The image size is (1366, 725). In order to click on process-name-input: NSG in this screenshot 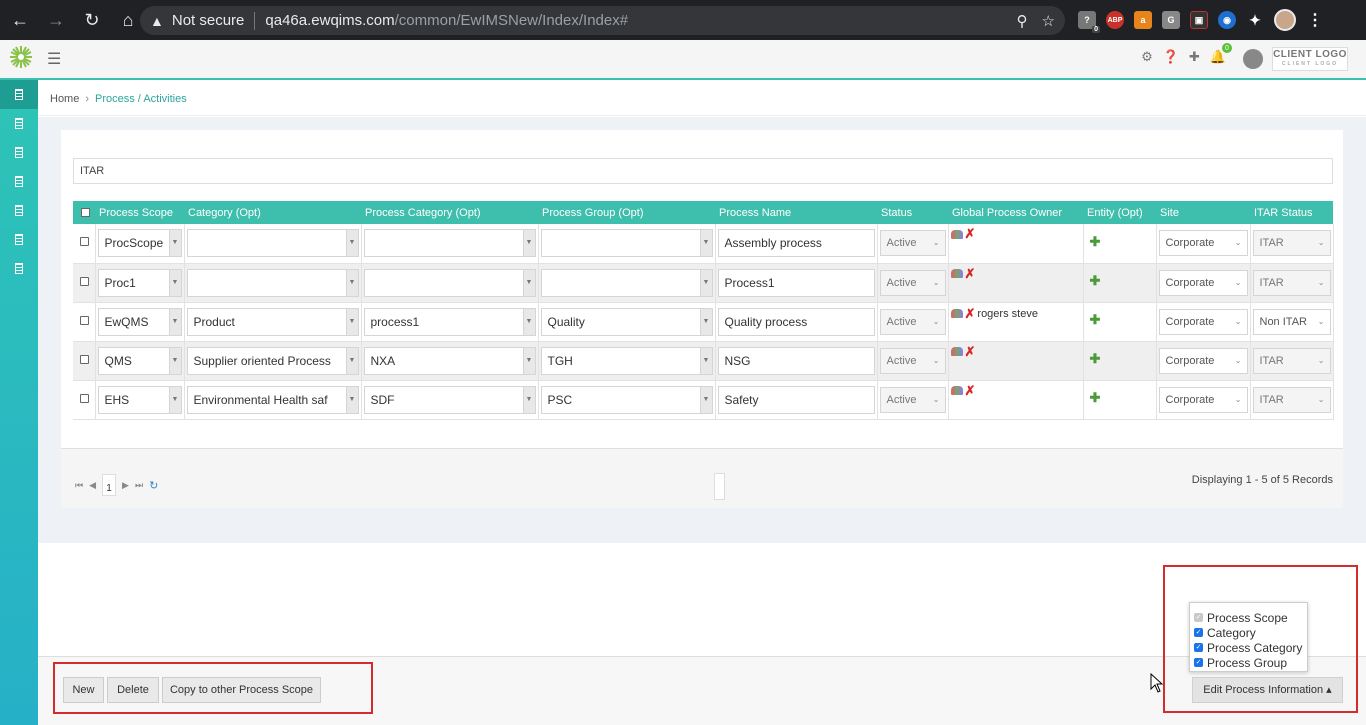, I will do `click(796, 360)`.